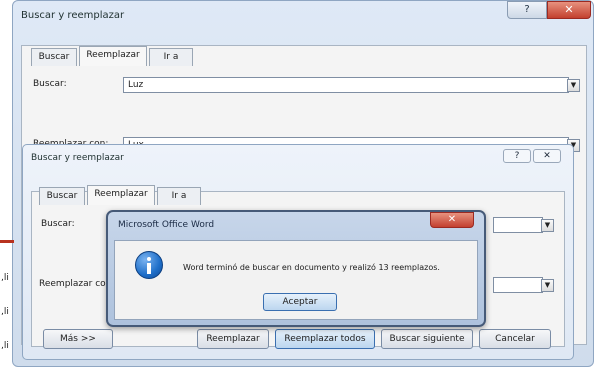  I want to click on front-replace-dropdown-icon: ▼, so click(547, 285).